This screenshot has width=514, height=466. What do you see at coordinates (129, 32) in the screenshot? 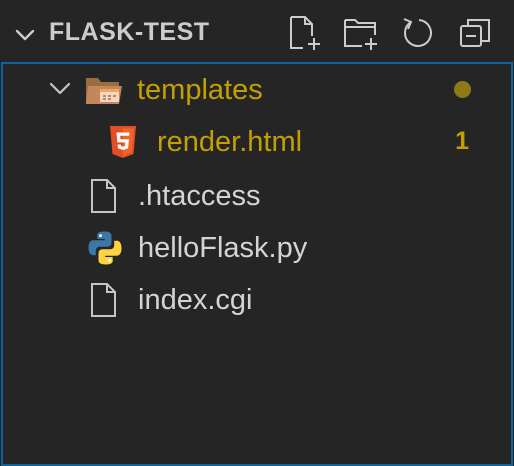
I see `folder-title: FLASK-TEST` at bounding box center [129, 32].